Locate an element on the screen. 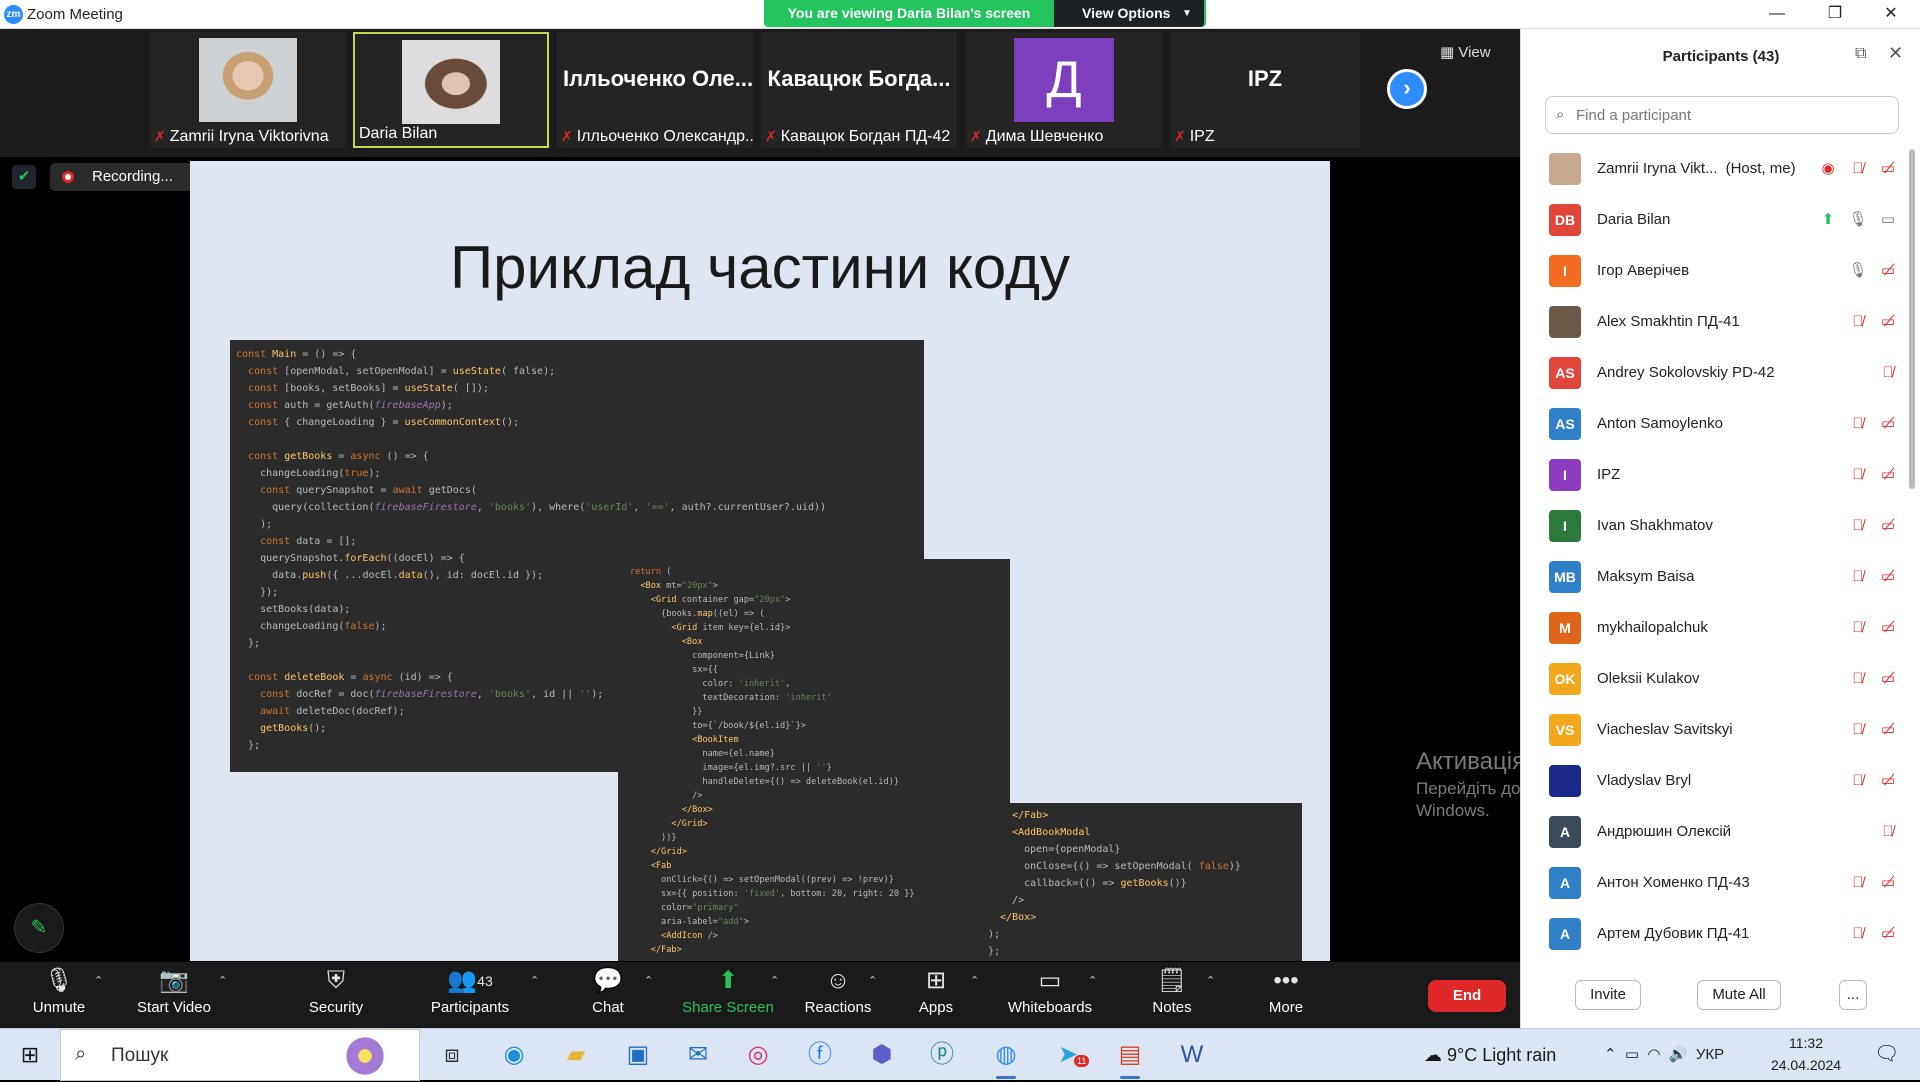  view-layout-button: ▦ View is located at coordinates (1465, 52).